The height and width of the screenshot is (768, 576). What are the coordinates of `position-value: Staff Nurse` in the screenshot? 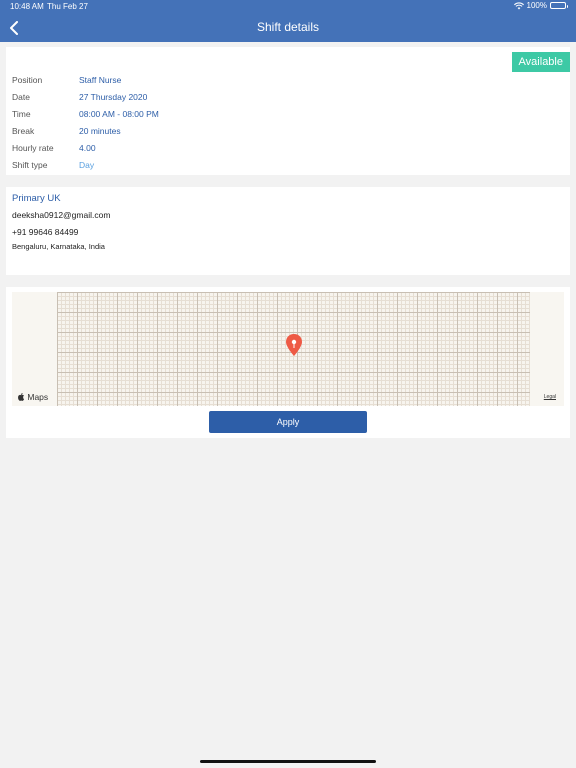 It's located at (100, 80).